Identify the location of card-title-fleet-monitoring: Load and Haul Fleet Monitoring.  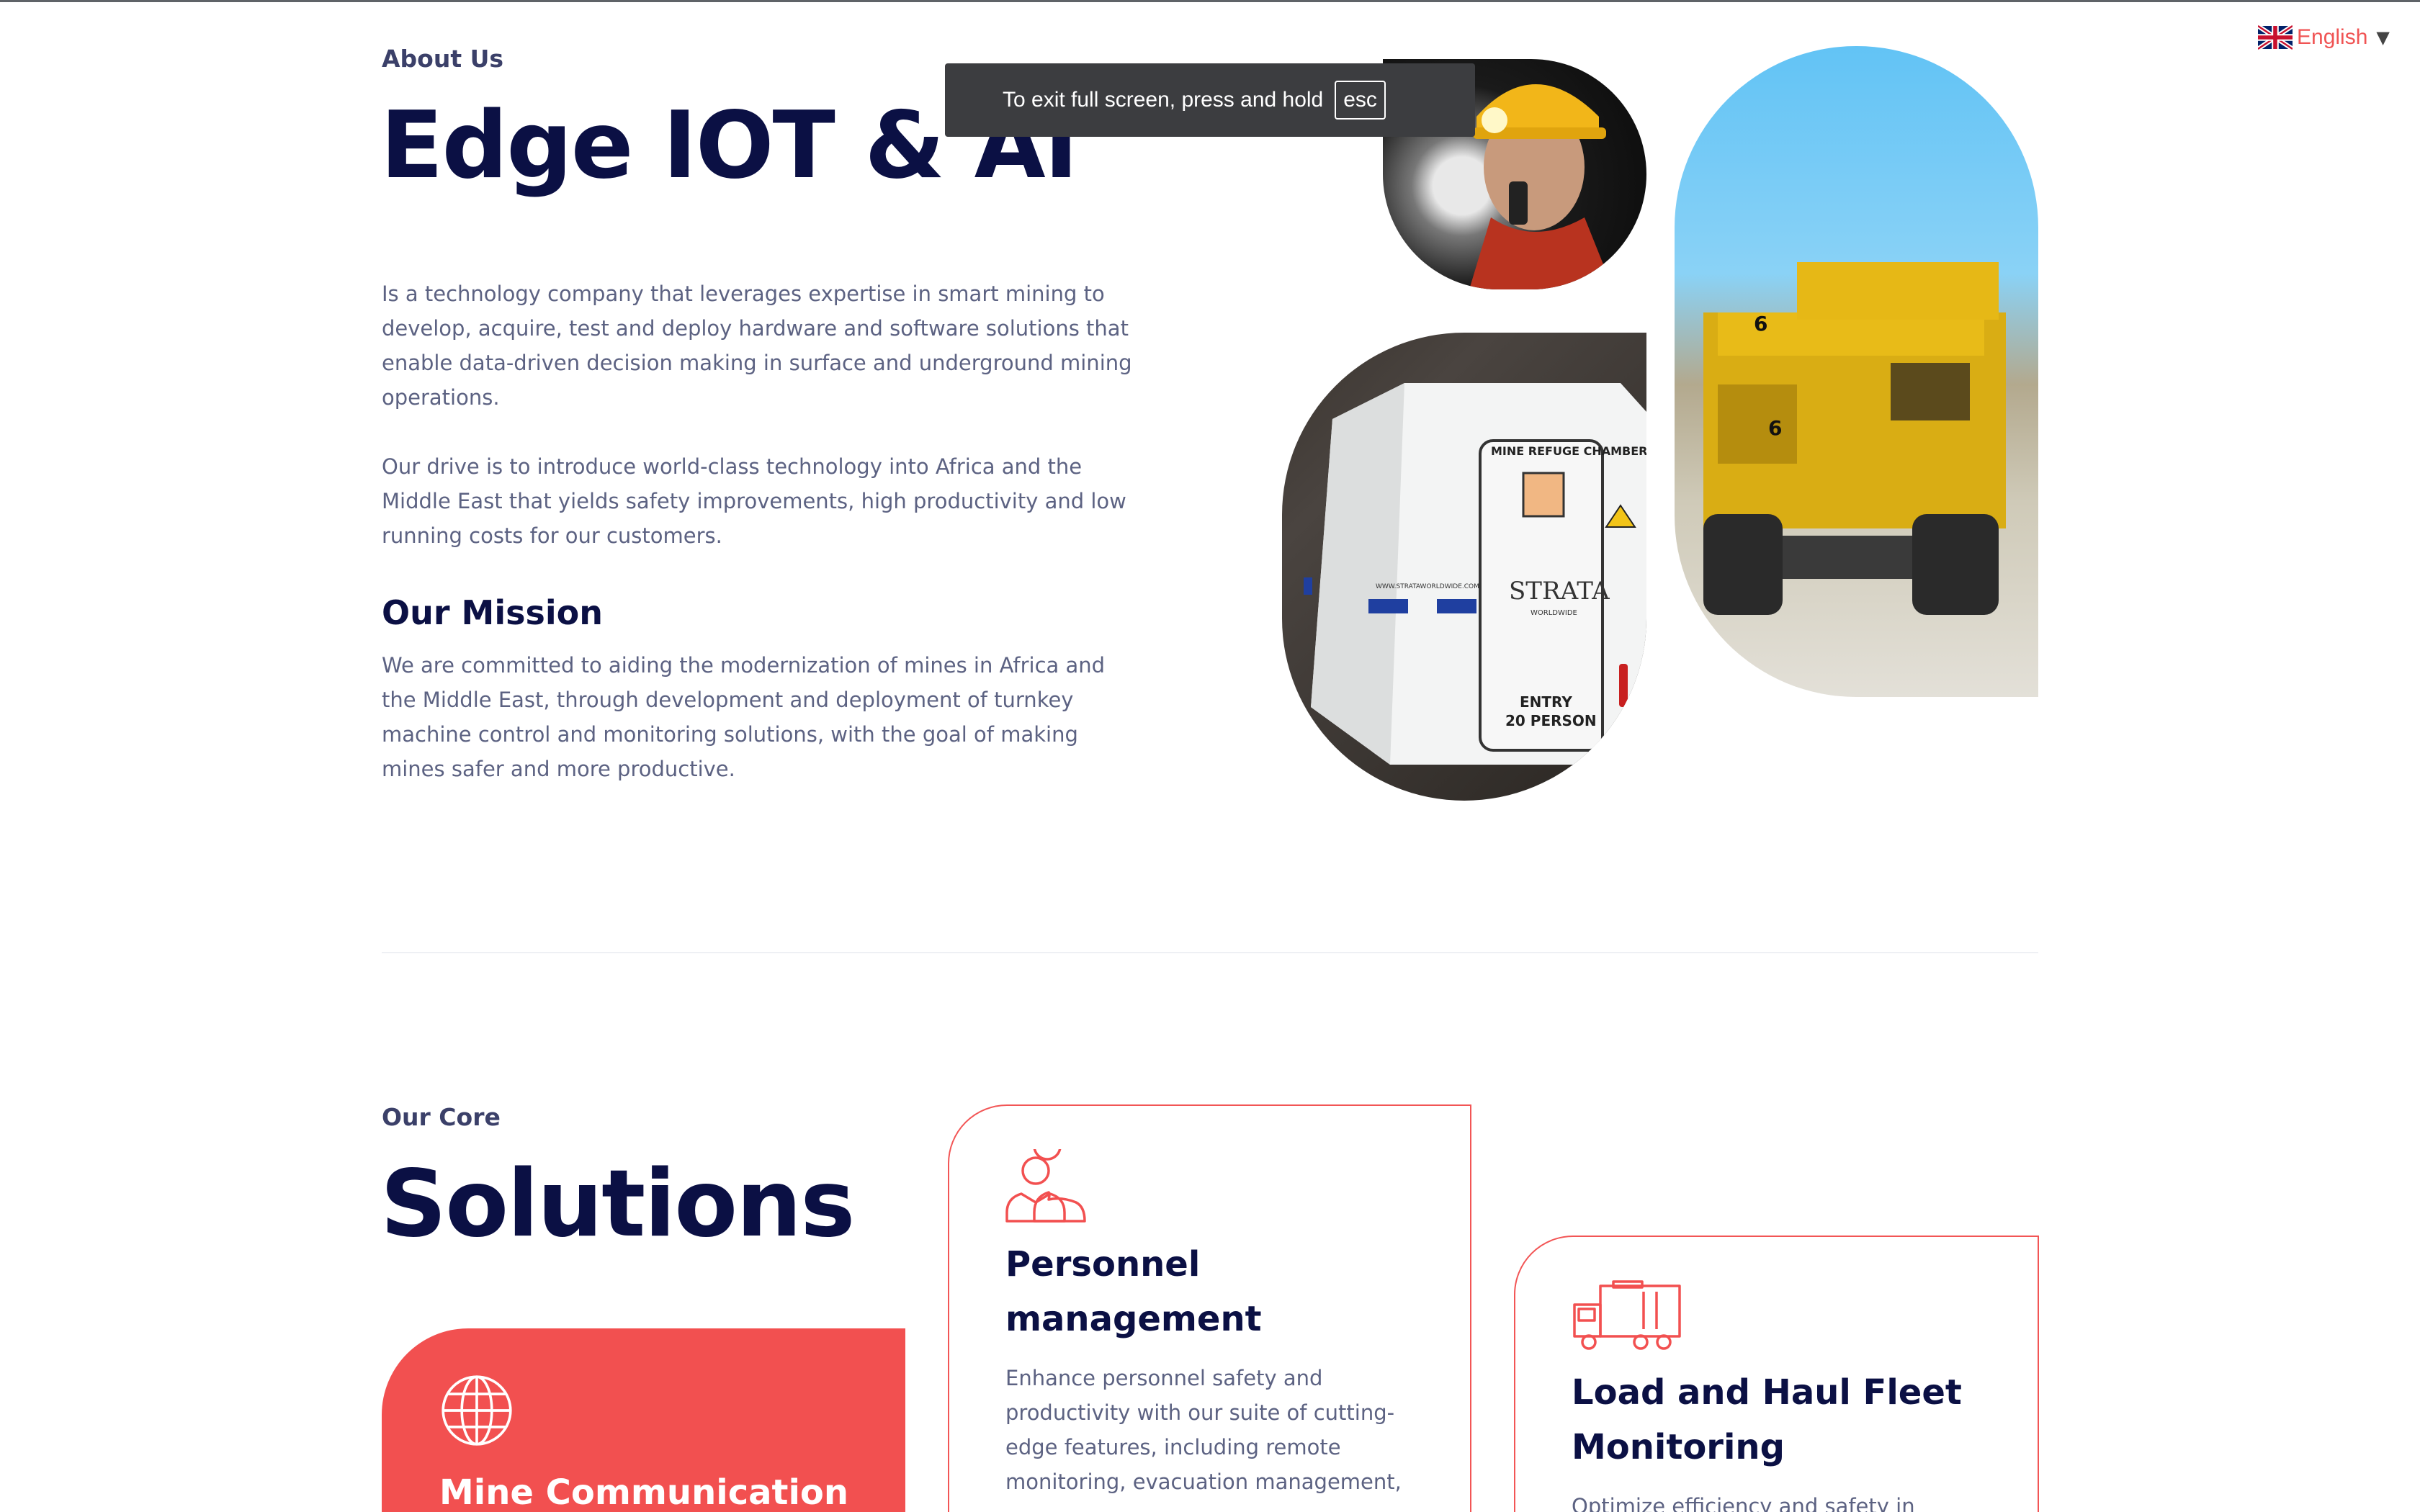
(1767, 1419).